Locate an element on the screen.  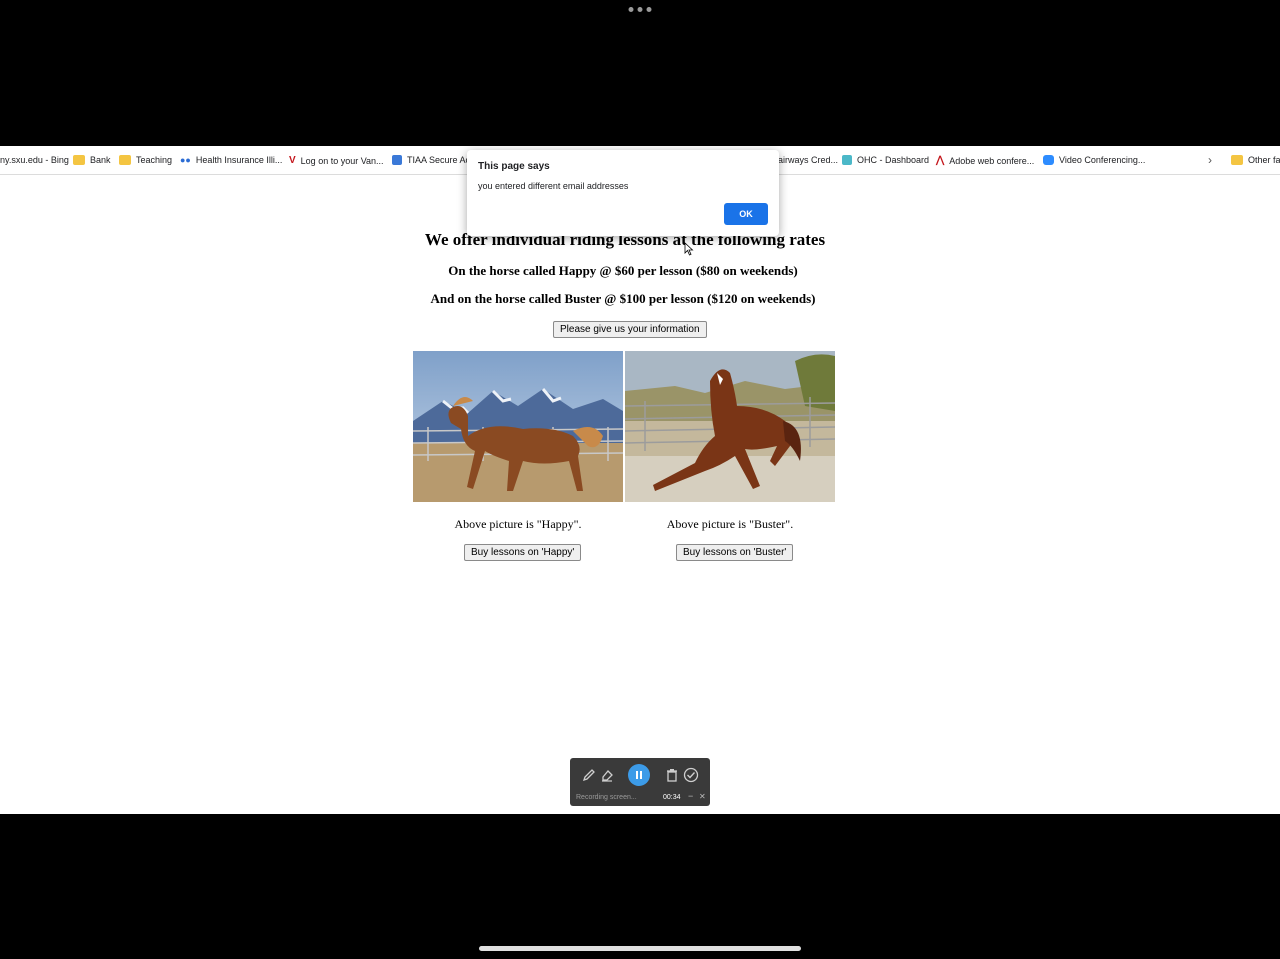
dialog-message: you entered different email addresses is located at coordinates (553, 186).